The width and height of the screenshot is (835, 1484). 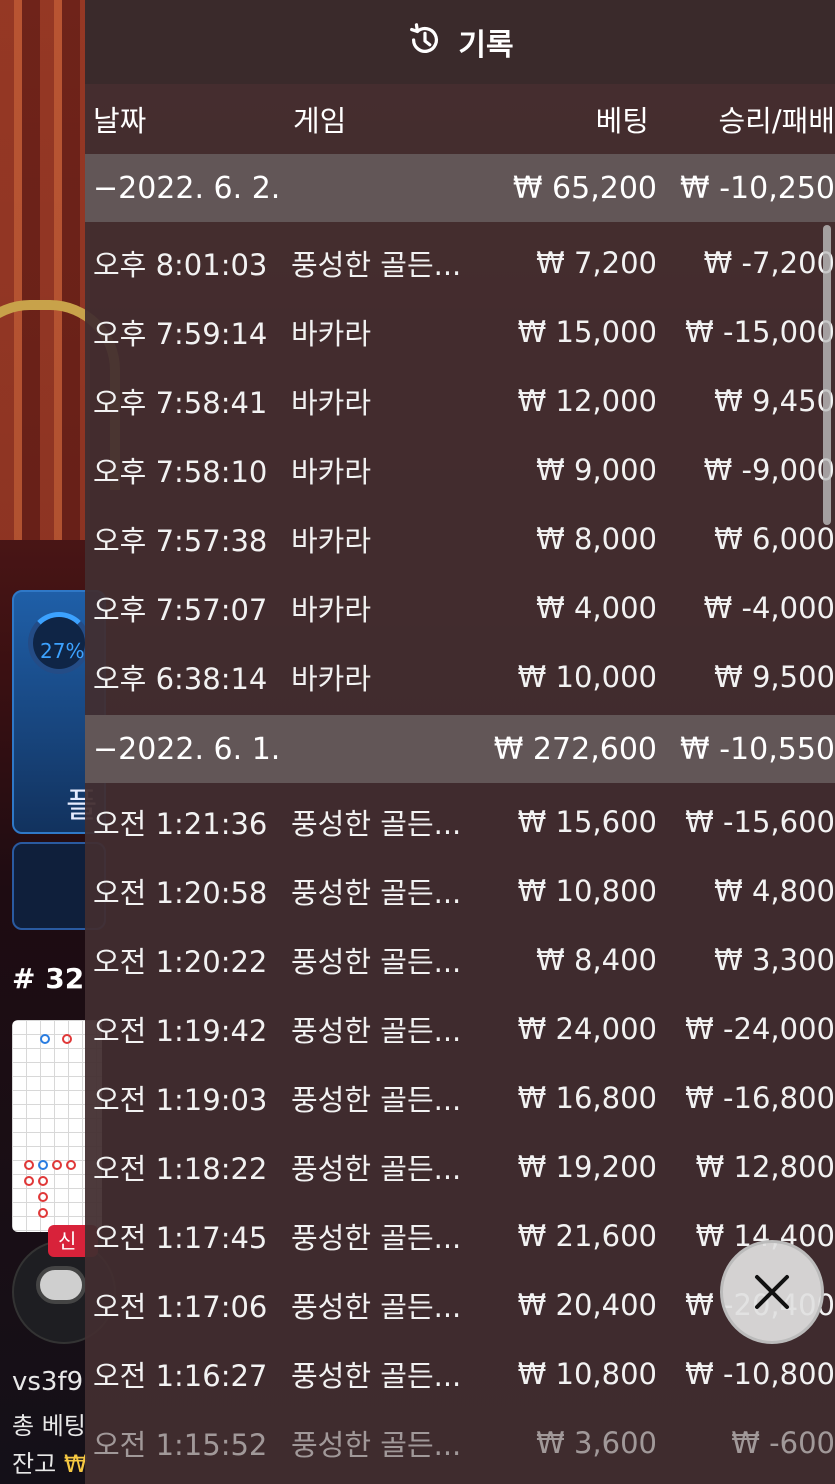 What do you see at coordinates (180, 1237) in the screenshot?
I see `row-time: 오전 1:17:45` at bounding box center [180, 1237].